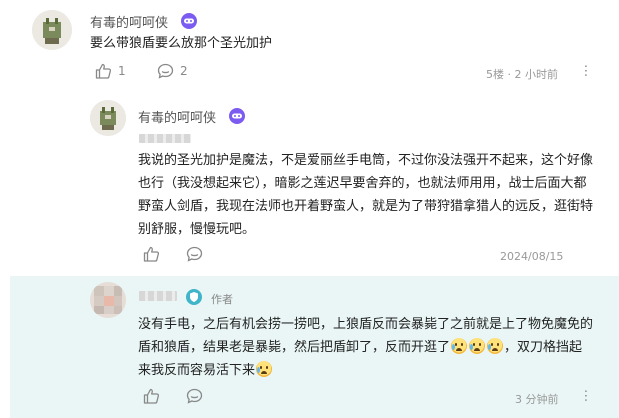 Image resolution: width=619 pixels, height=418 pixels. What do you see at coordinates (537, 399) in the screenshot?
I see `reply-time: 3 分钟前` at bounding box center [537, 399].